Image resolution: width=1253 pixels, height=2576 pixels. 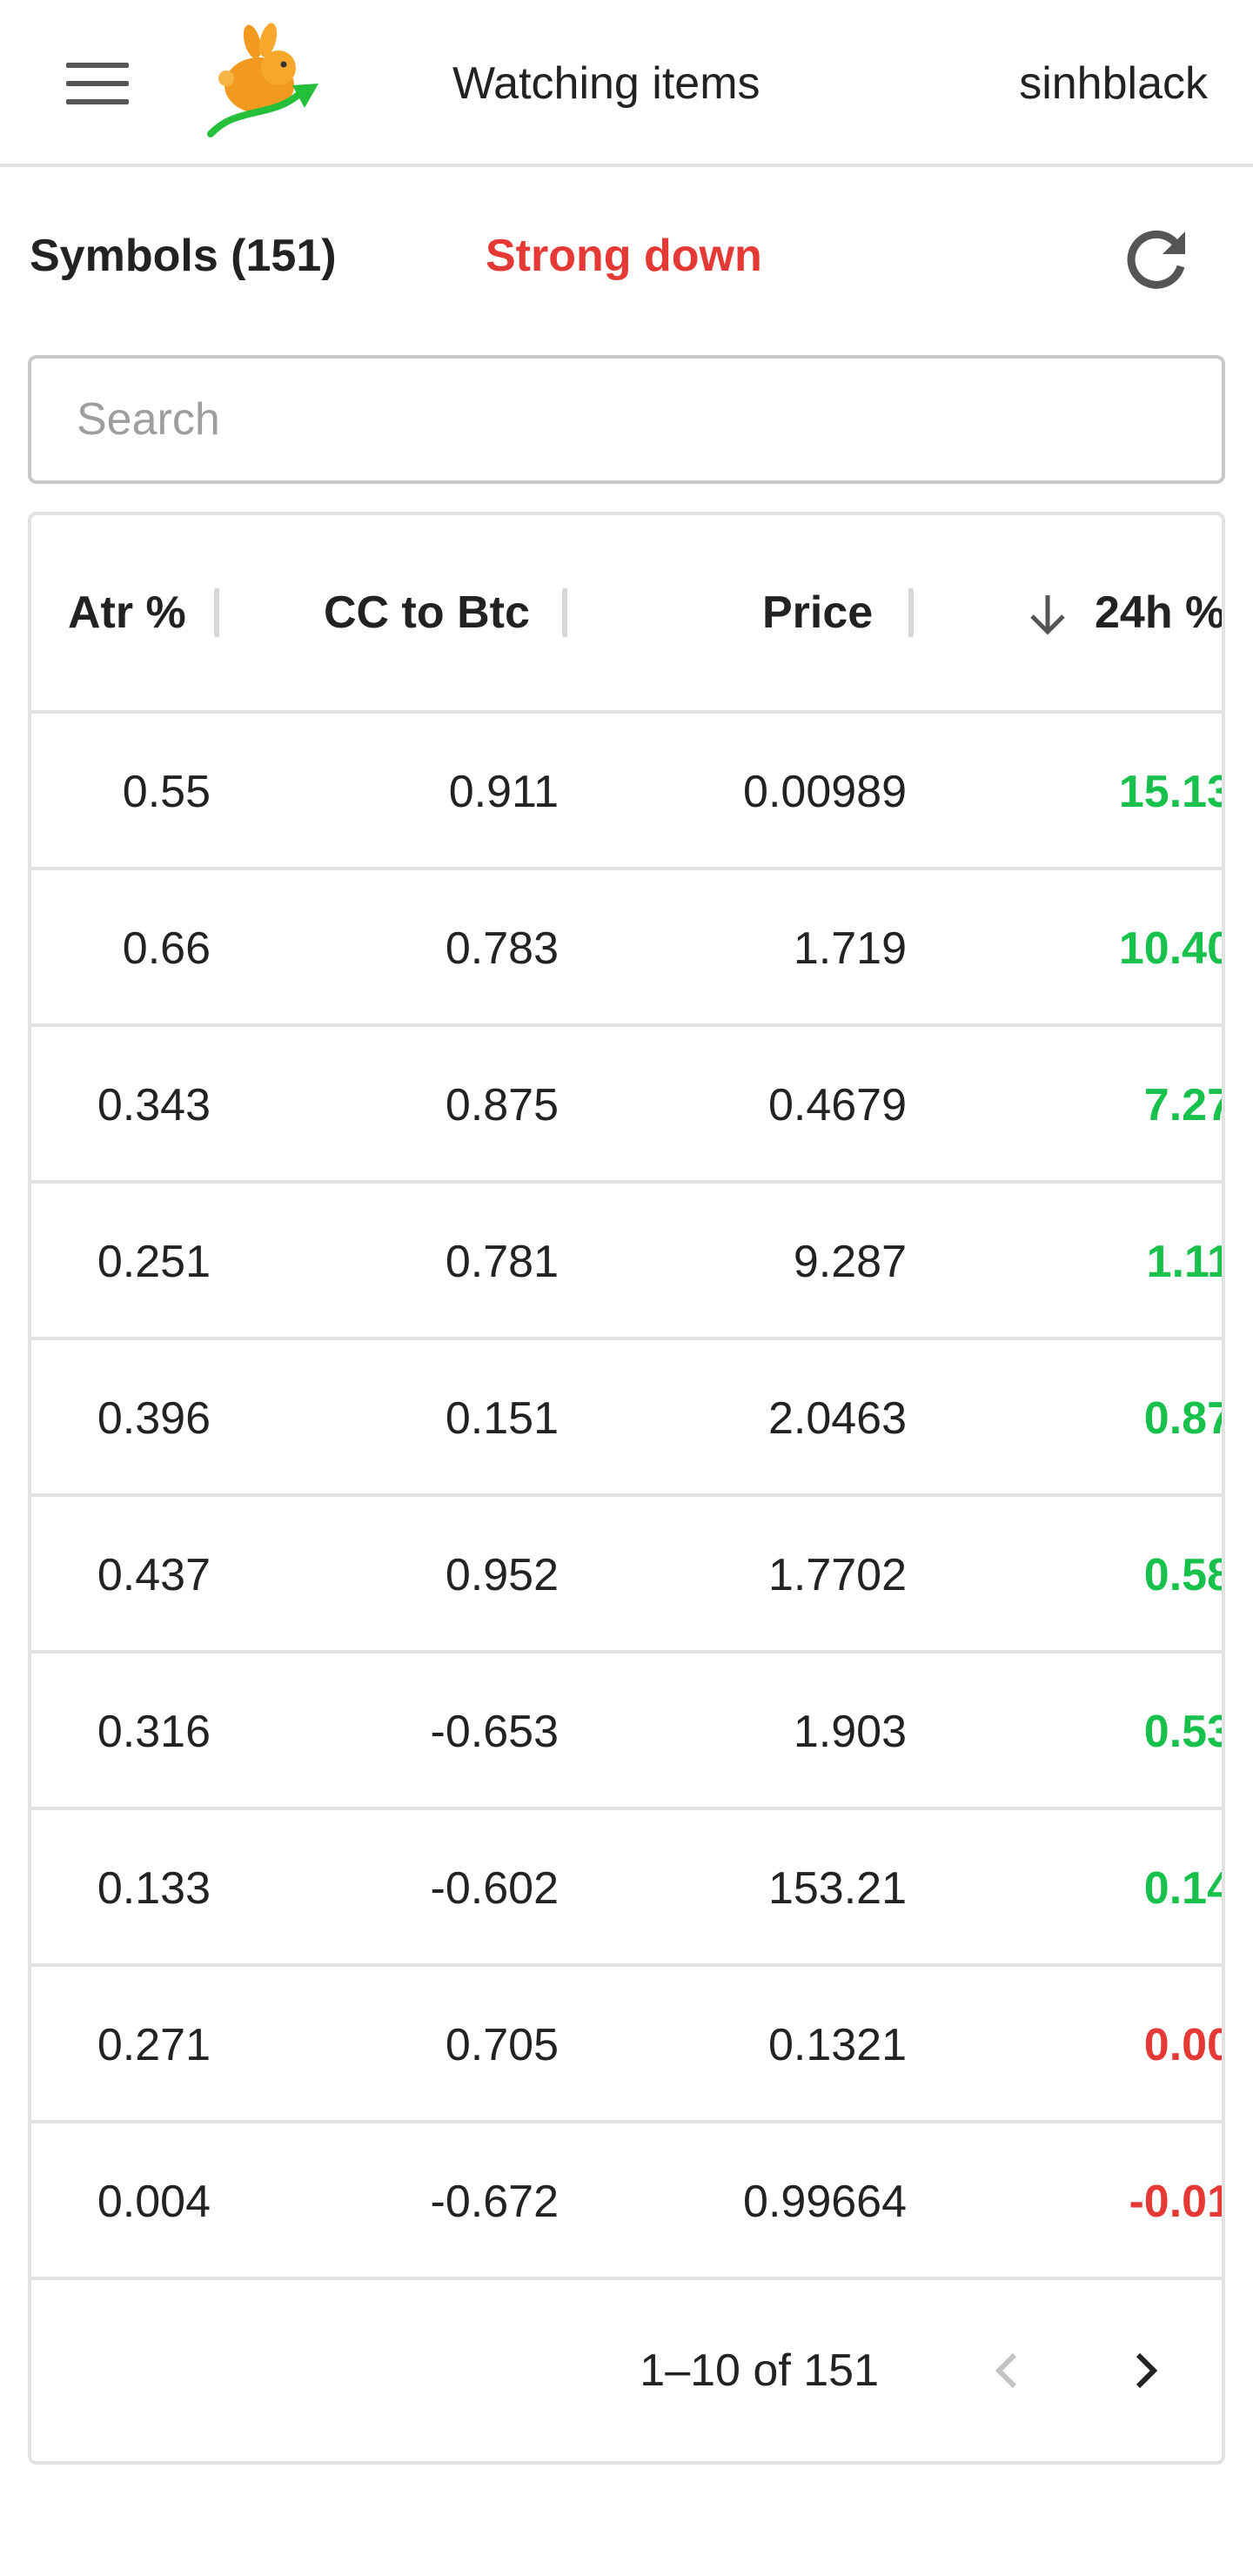 What do you see at coordinates (825, 792) in the screenshot?
I see `cell-price: 0.00989` at bounding box center [825, 792].